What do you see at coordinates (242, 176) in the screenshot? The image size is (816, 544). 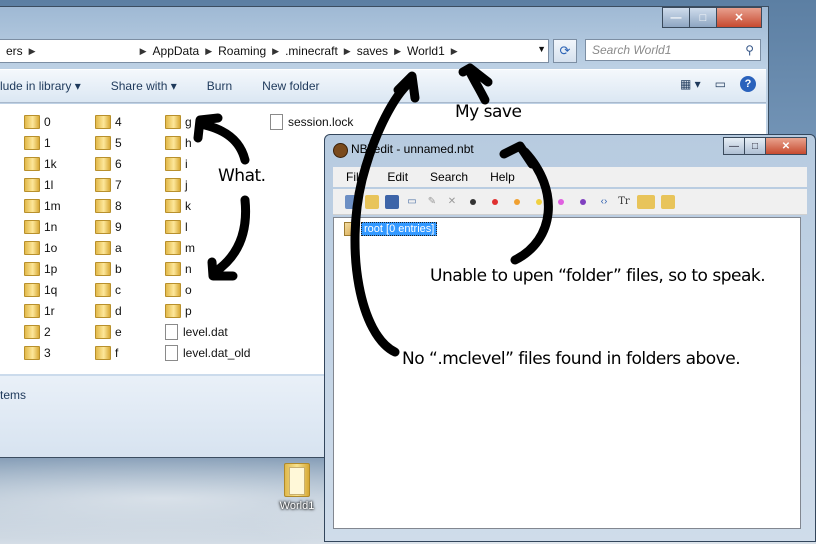 I see `annotation-what: What.` at bounding box center [242, 176].